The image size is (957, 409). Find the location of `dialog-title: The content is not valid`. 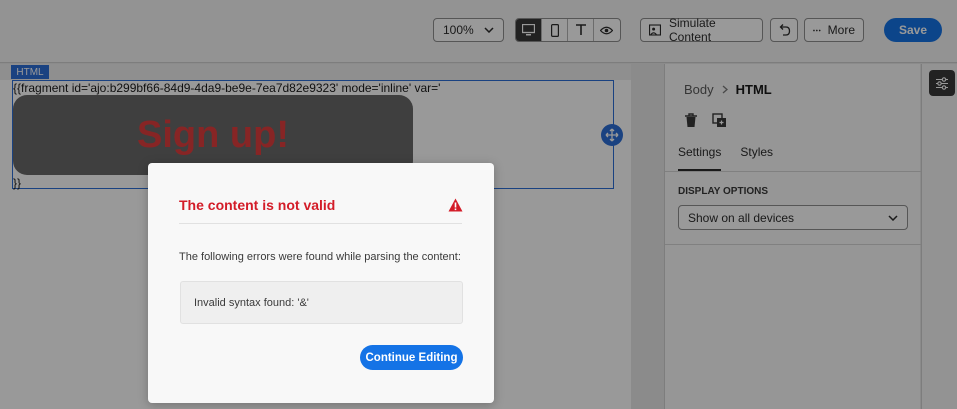

dialog-title: The content is not valid is located at coordinates (257, 205).